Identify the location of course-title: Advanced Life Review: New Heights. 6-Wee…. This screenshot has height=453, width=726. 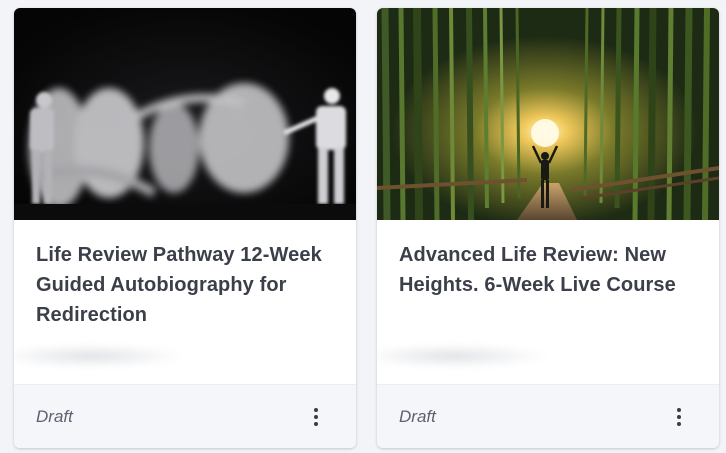
(550, 270).